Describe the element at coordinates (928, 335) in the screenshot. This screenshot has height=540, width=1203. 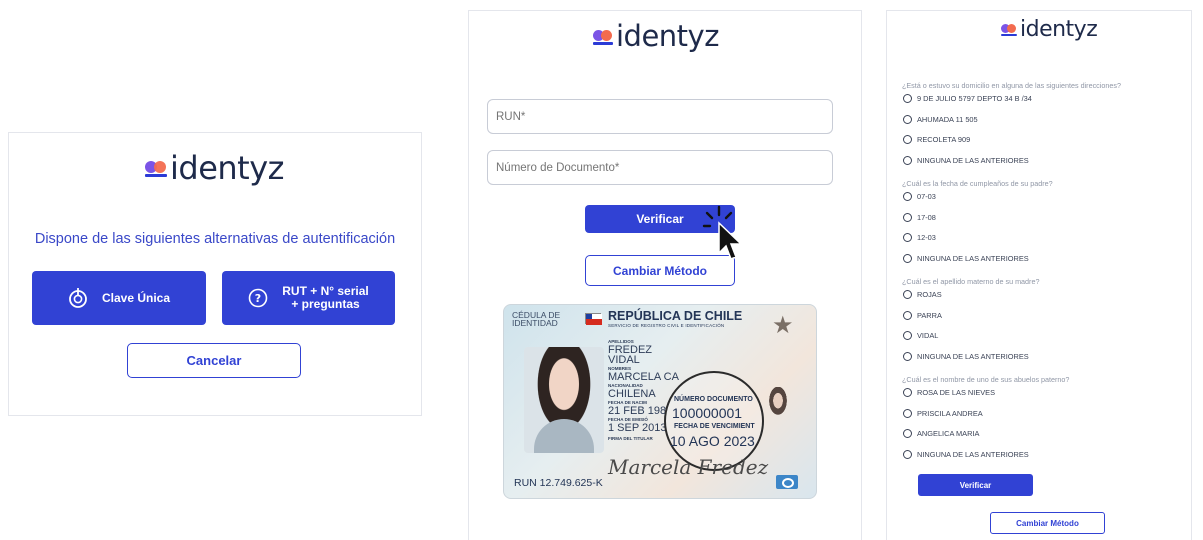
I see `answer-option-label: VIDAL` at that location.